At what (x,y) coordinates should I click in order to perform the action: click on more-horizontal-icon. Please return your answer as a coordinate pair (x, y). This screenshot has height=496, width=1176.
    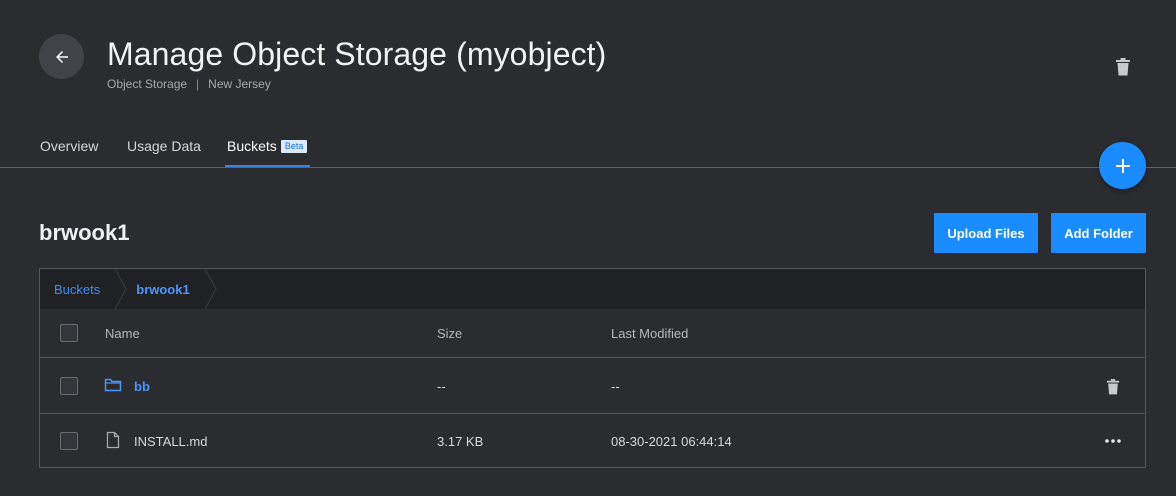
    Looking at the image, I should click on (1113, 441).